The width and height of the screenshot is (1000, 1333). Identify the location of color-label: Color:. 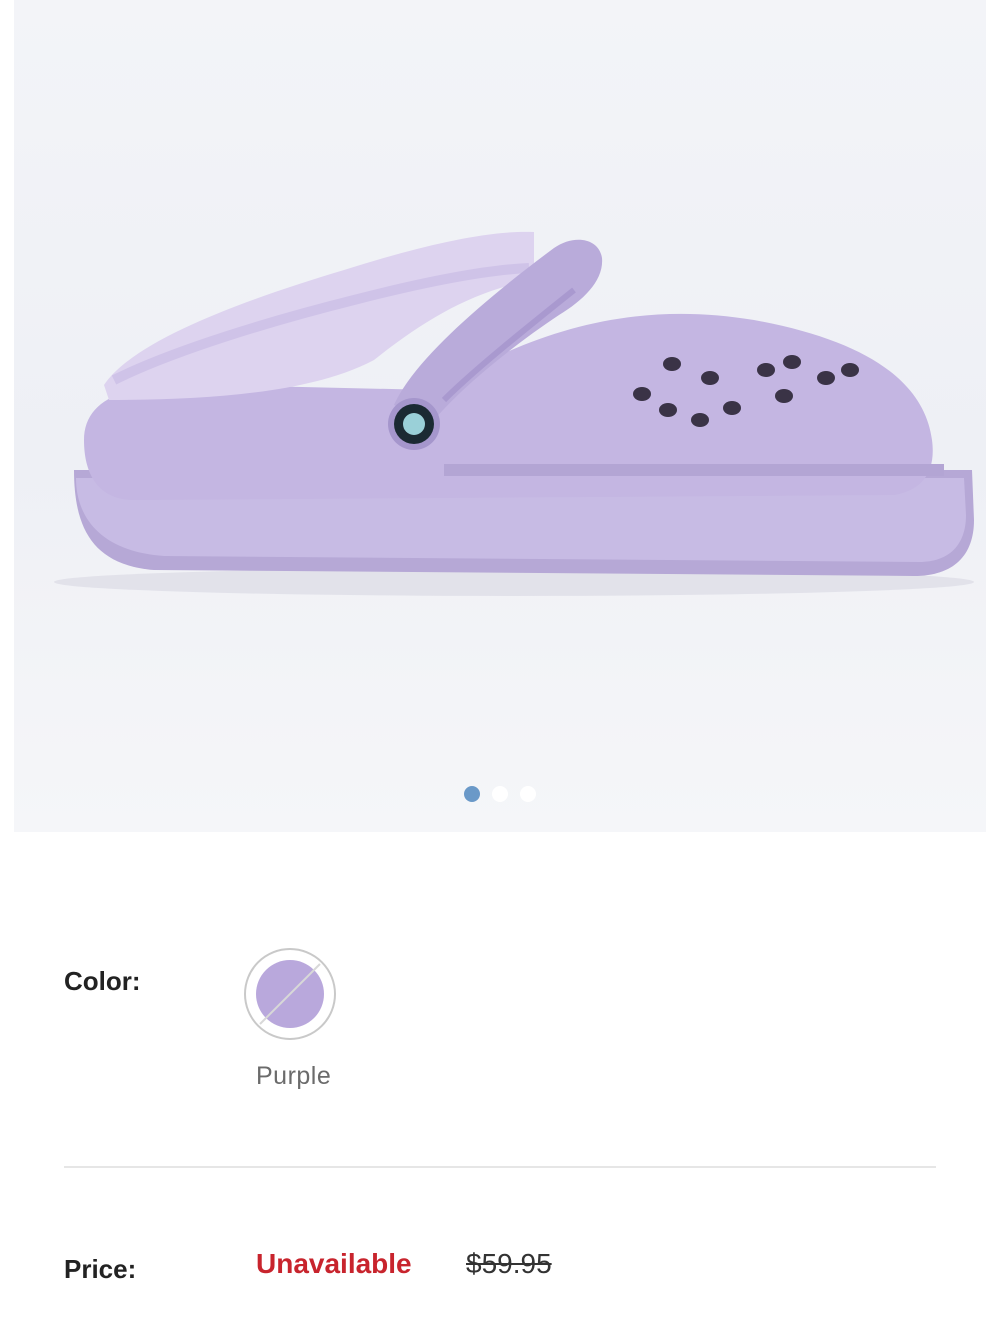
(102, 981).